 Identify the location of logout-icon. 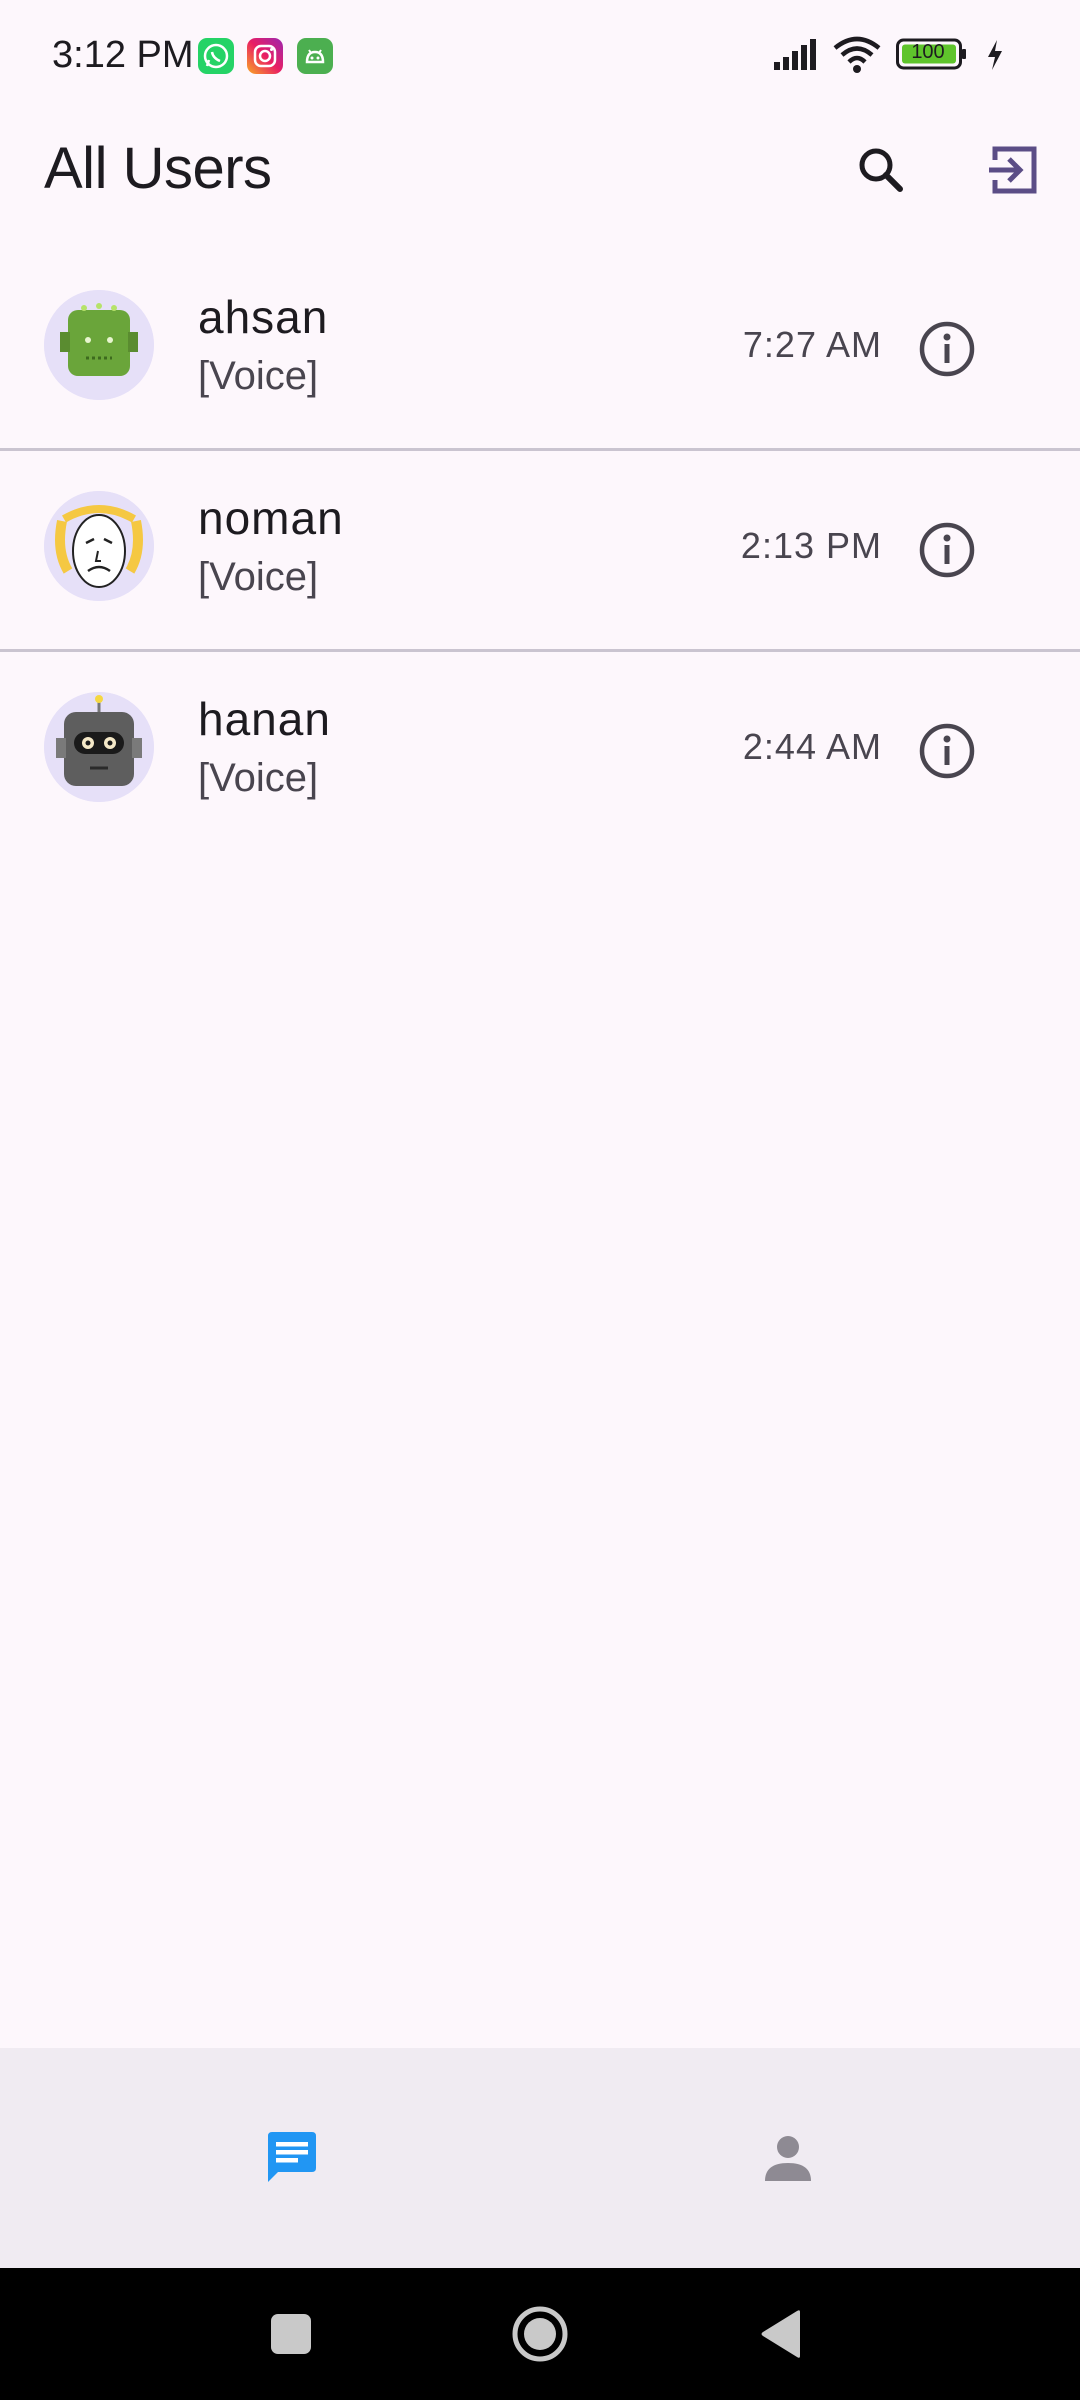
(1013, 170).